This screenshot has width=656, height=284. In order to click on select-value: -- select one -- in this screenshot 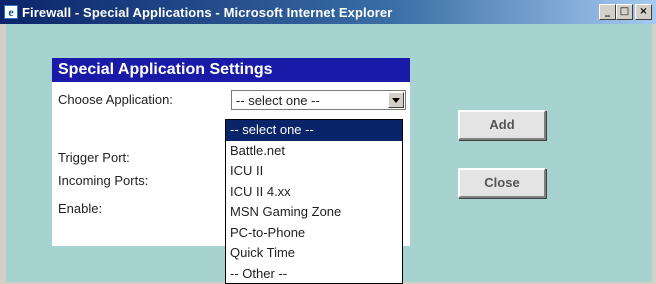, I will do `click(278, 100)`.